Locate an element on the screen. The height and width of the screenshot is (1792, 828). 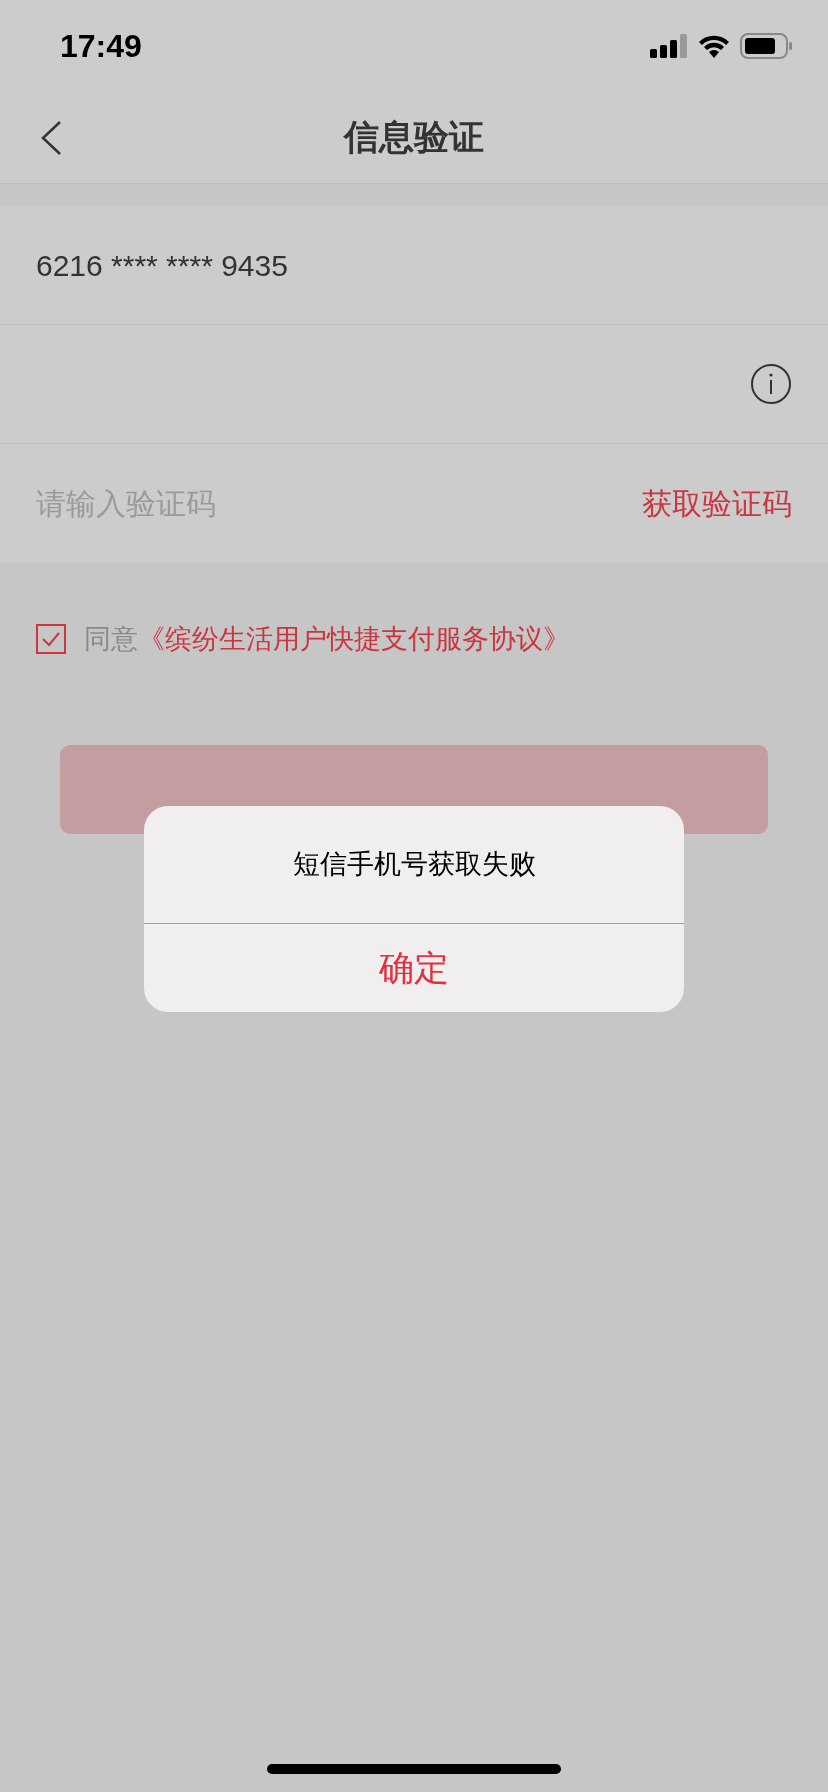
back-icon is located at coordinates (51, 138).